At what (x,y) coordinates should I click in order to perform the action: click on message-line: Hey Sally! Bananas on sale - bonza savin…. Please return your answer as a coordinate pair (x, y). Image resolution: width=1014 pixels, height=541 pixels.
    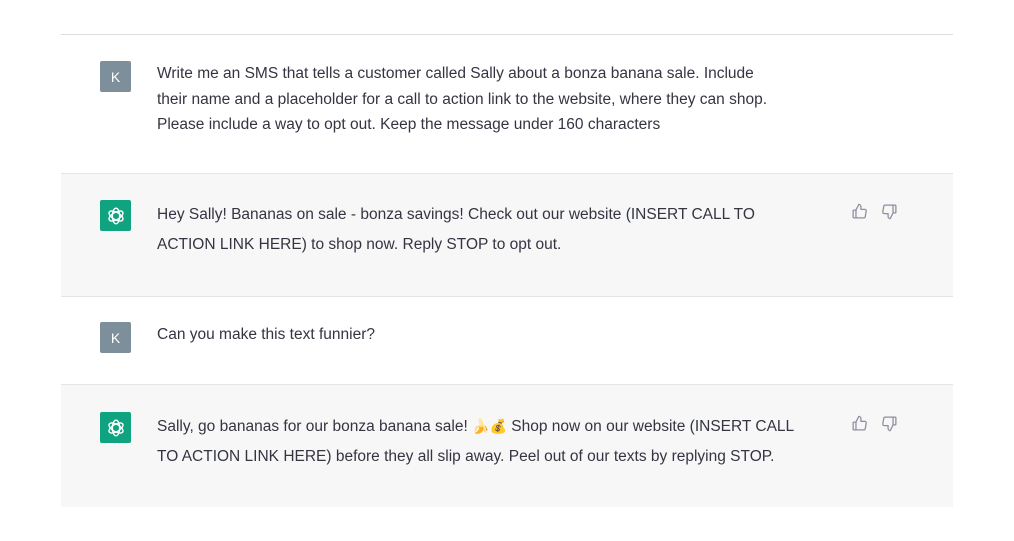
    Looking at the image, I should click on (456, 214).